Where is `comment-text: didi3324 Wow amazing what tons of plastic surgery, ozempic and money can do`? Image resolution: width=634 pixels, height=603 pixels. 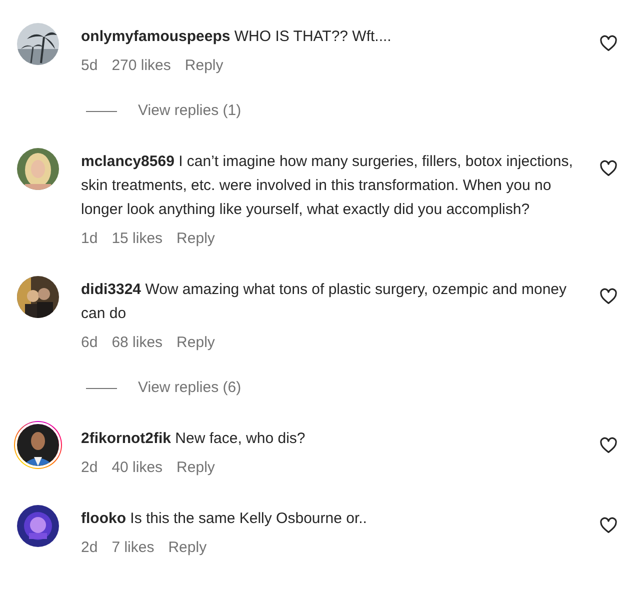
comment-text: didi3324 Wow amazing what tons of plastic surgery, ozempic and money can do is located at coordinates (324, 302).